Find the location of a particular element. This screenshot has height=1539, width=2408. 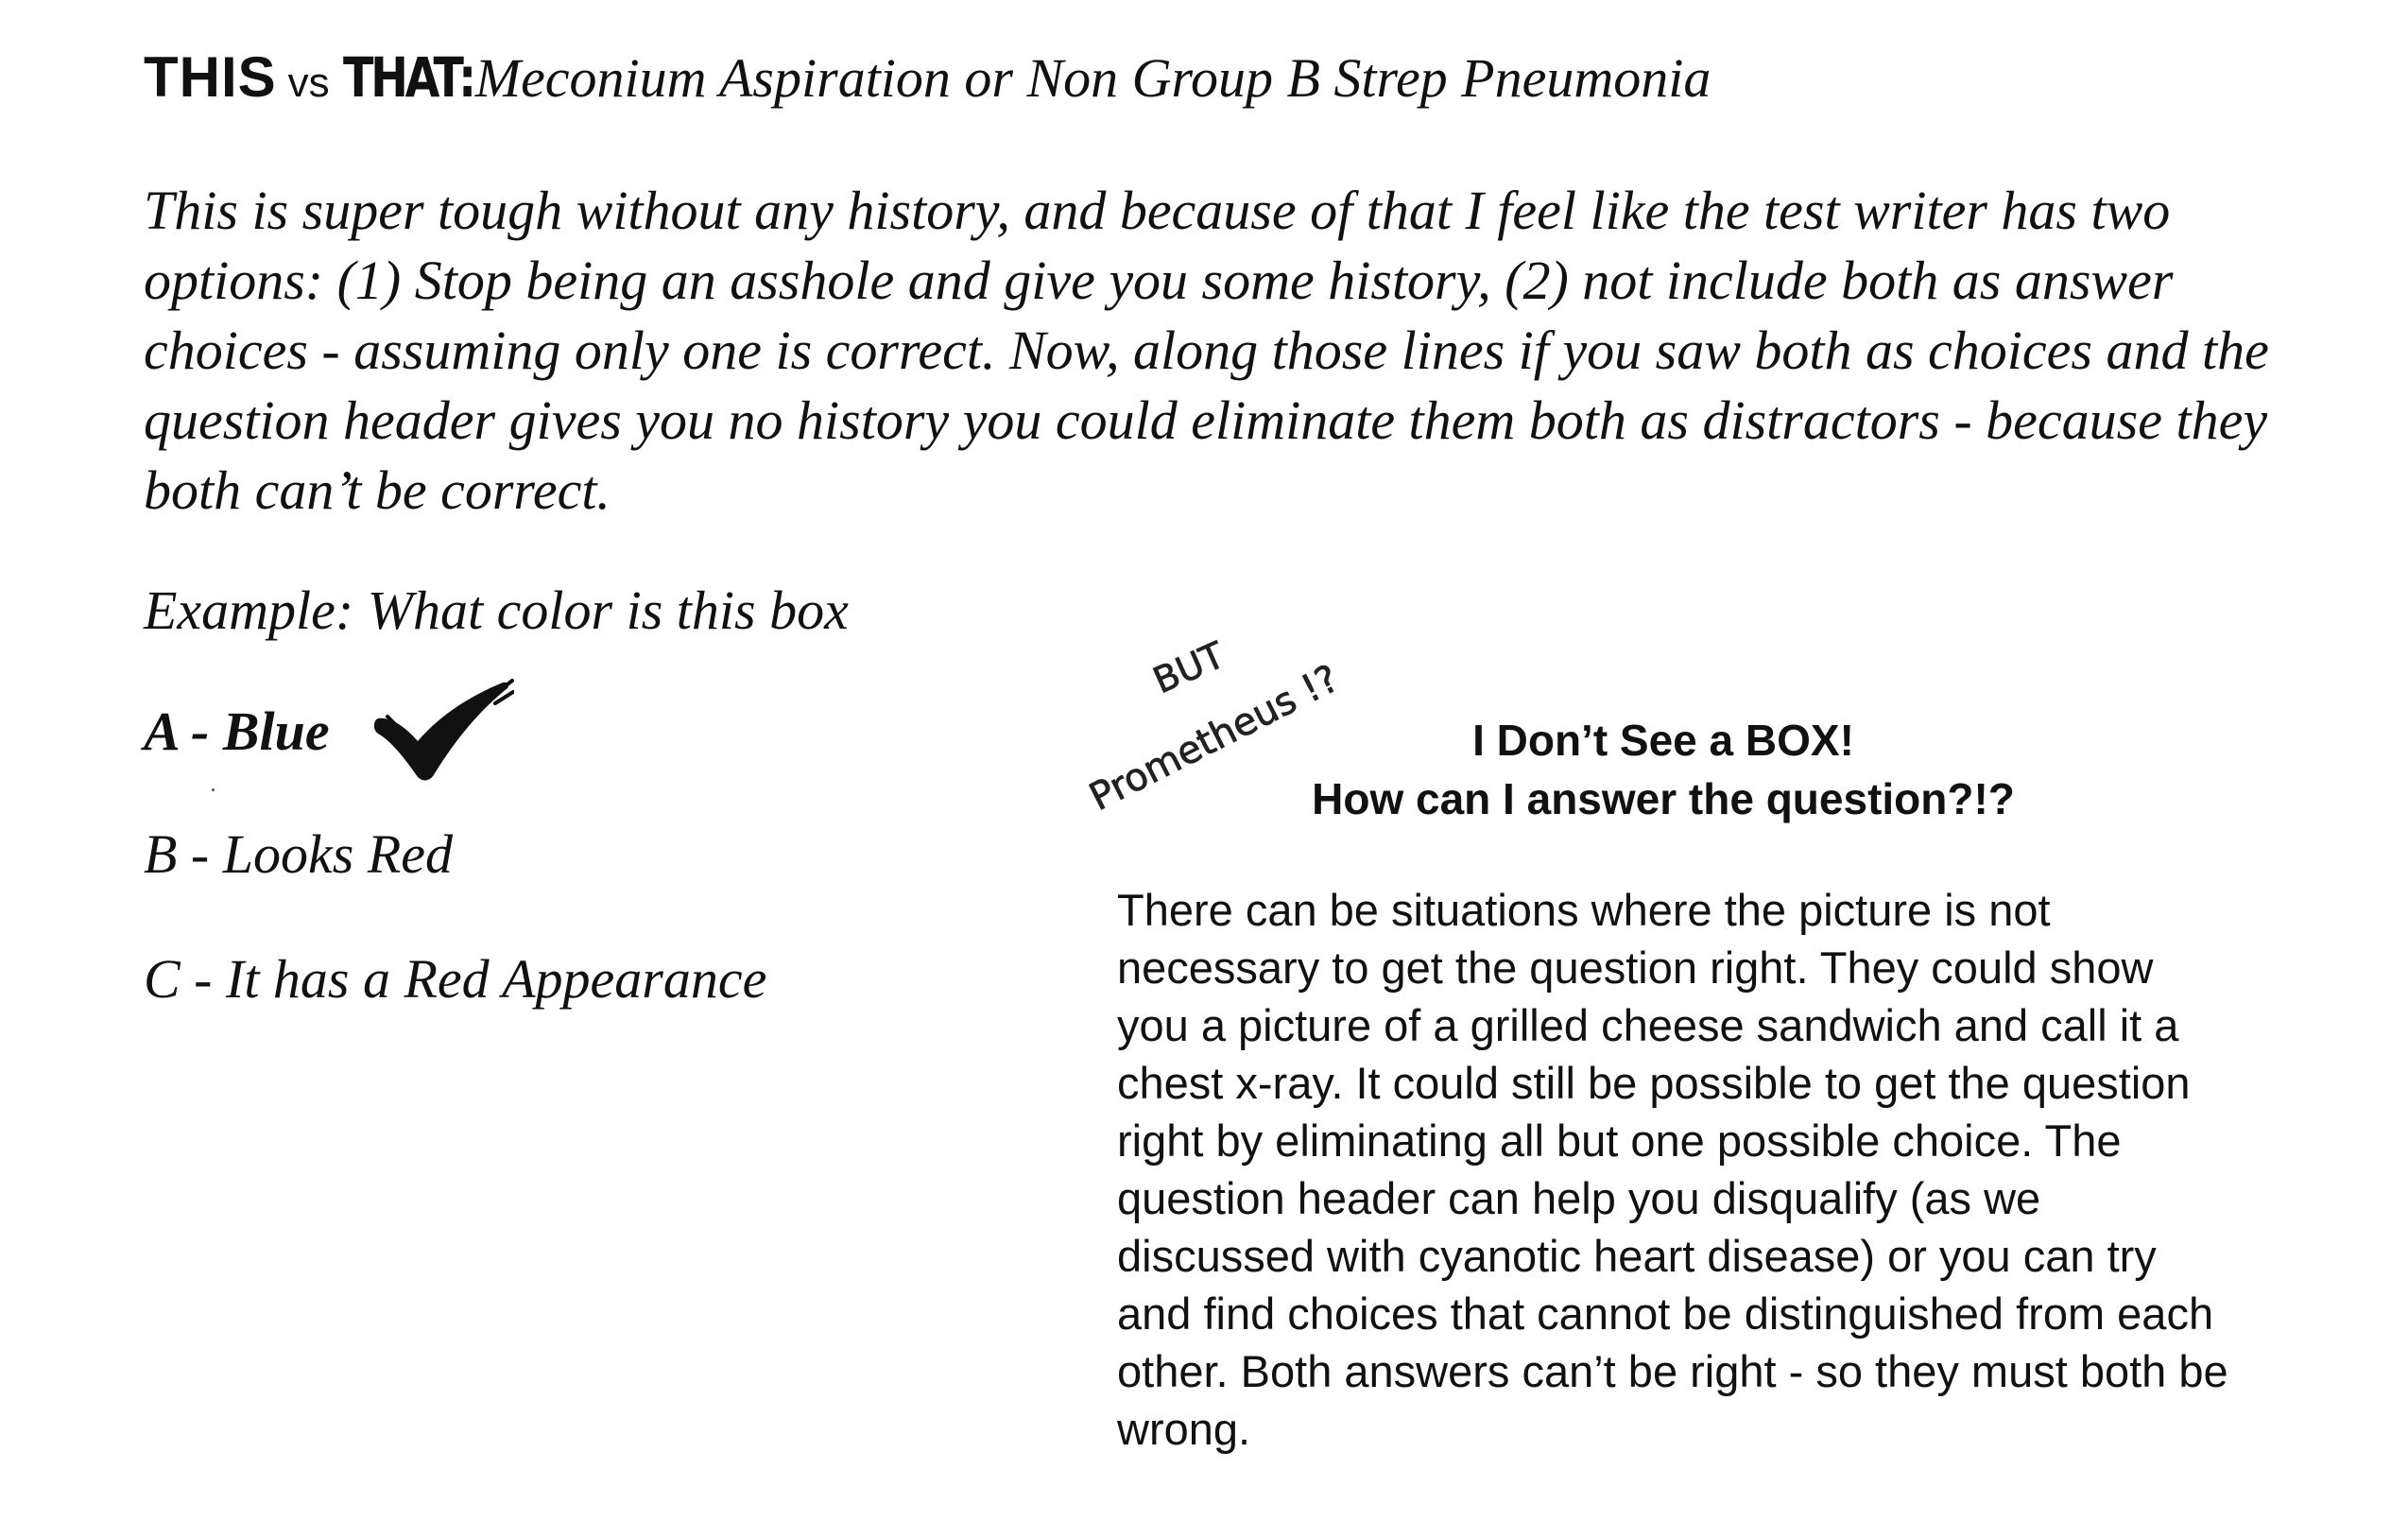

checkmark-icon is located at coordinates (444, 730).